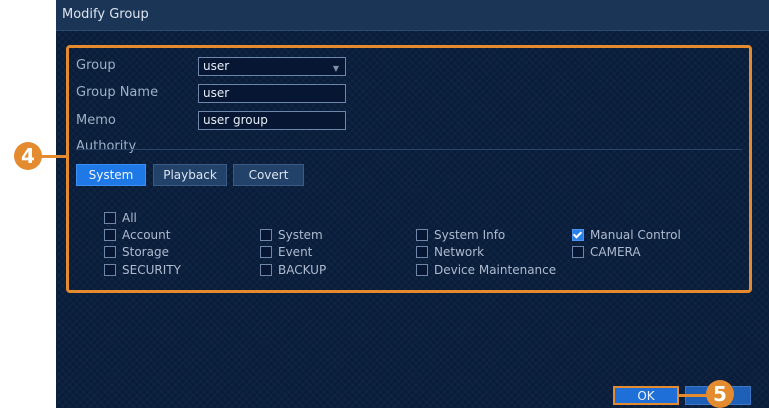 The height and width of the screenshot is (408, 769). I want to click on checkbox-device-maintenance: Device Maintenance, so click(486, 270).